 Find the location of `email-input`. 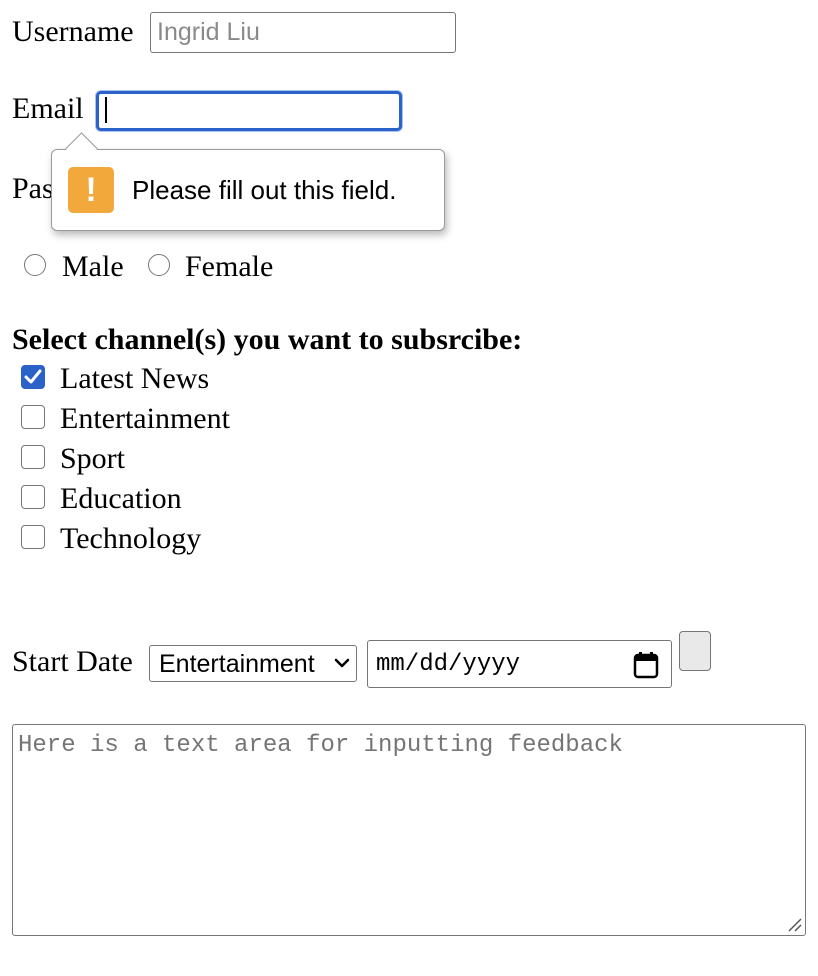

email-input is located at coordinates (249, 111).